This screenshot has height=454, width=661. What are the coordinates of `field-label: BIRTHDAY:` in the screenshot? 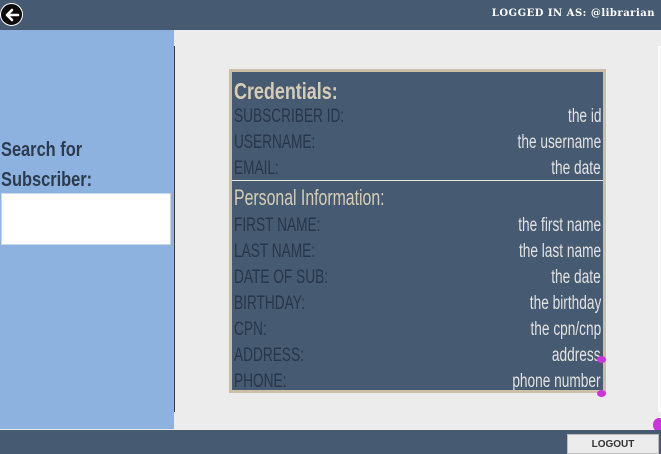 It's located at (269, 303).